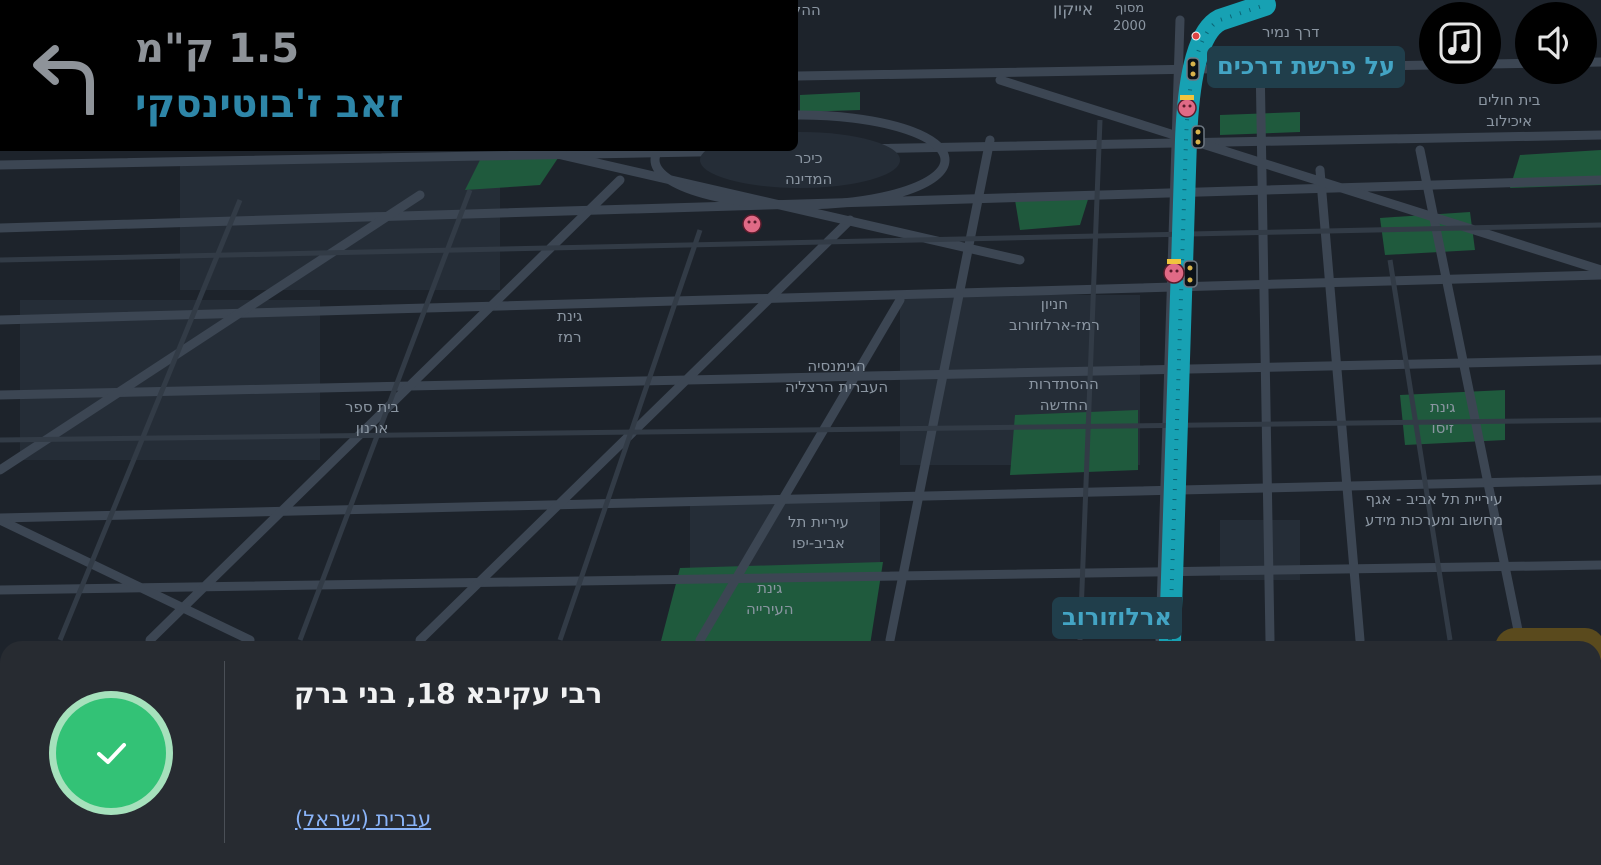  What do you see at coordinates (217, 49) in the screenshot?
I see `distance-to-turn: 1.5 ק"מ` at bounding box center [217, 49].